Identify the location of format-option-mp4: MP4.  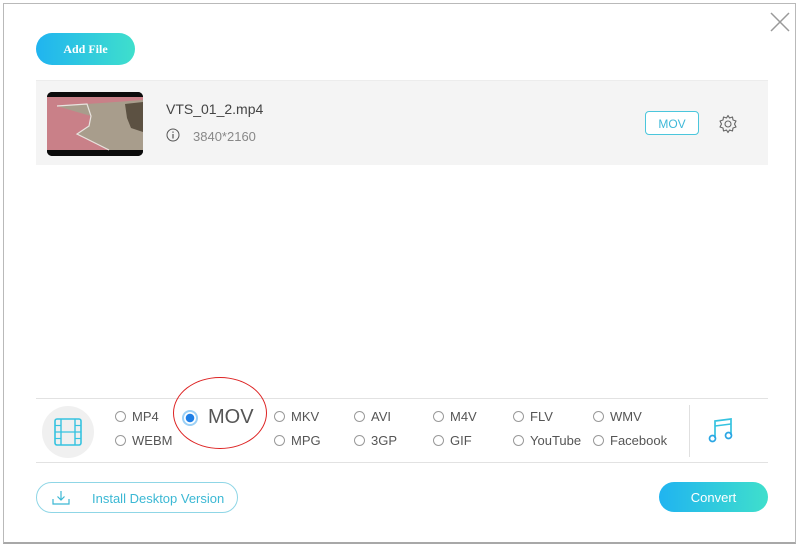
(137, 416).